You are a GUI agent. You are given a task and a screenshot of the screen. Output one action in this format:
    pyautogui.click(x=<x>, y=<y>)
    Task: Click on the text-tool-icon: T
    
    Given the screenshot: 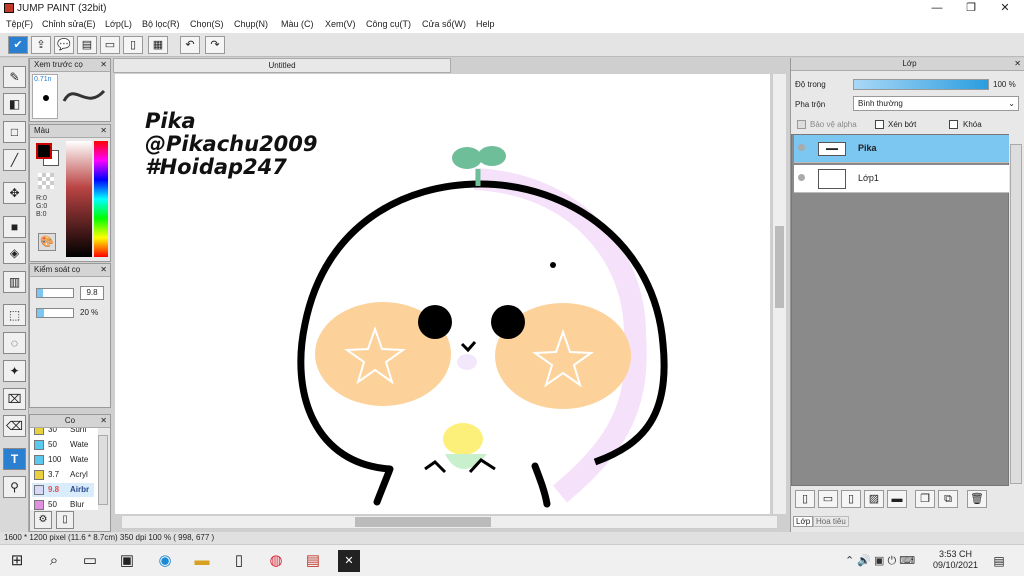 What is the action you would take?
    pyautogui.click(x=14, y=459)
    